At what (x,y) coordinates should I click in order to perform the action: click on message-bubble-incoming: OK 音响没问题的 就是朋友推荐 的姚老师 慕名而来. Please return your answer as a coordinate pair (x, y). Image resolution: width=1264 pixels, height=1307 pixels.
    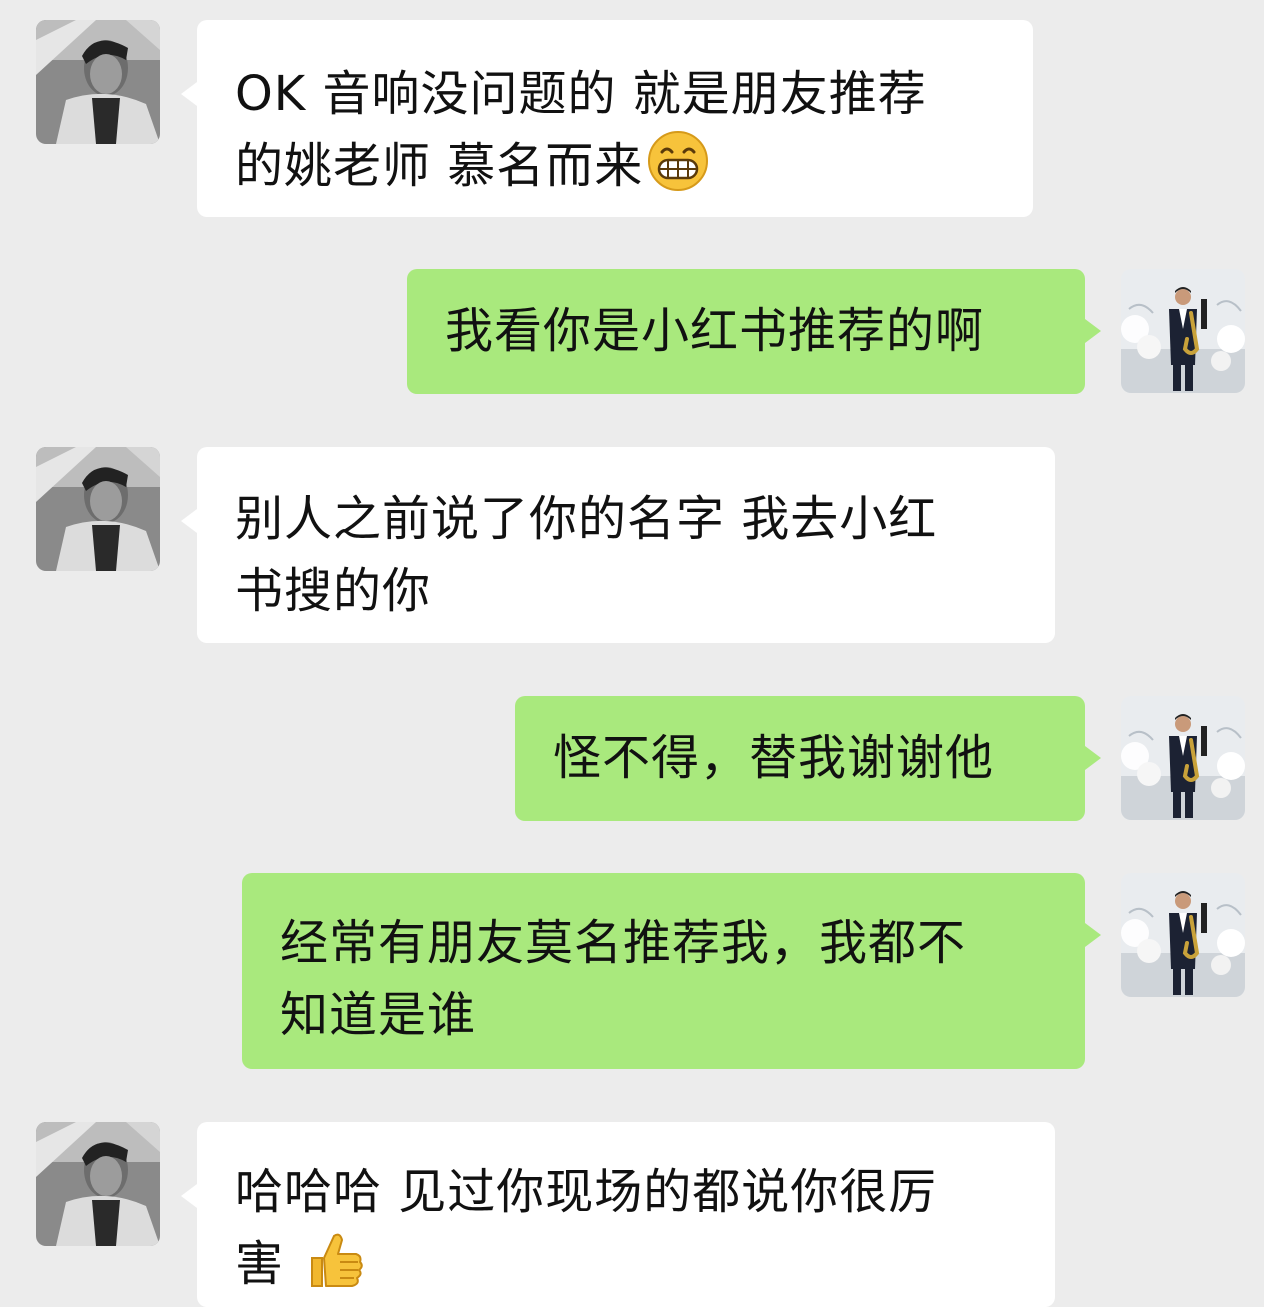
    Looking at the image, I should click on (607, 118).